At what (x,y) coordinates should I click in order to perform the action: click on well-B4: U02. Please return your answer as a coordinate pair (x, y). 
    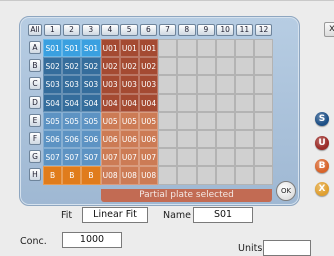
    Looking at the image, I should click on (110, 66).